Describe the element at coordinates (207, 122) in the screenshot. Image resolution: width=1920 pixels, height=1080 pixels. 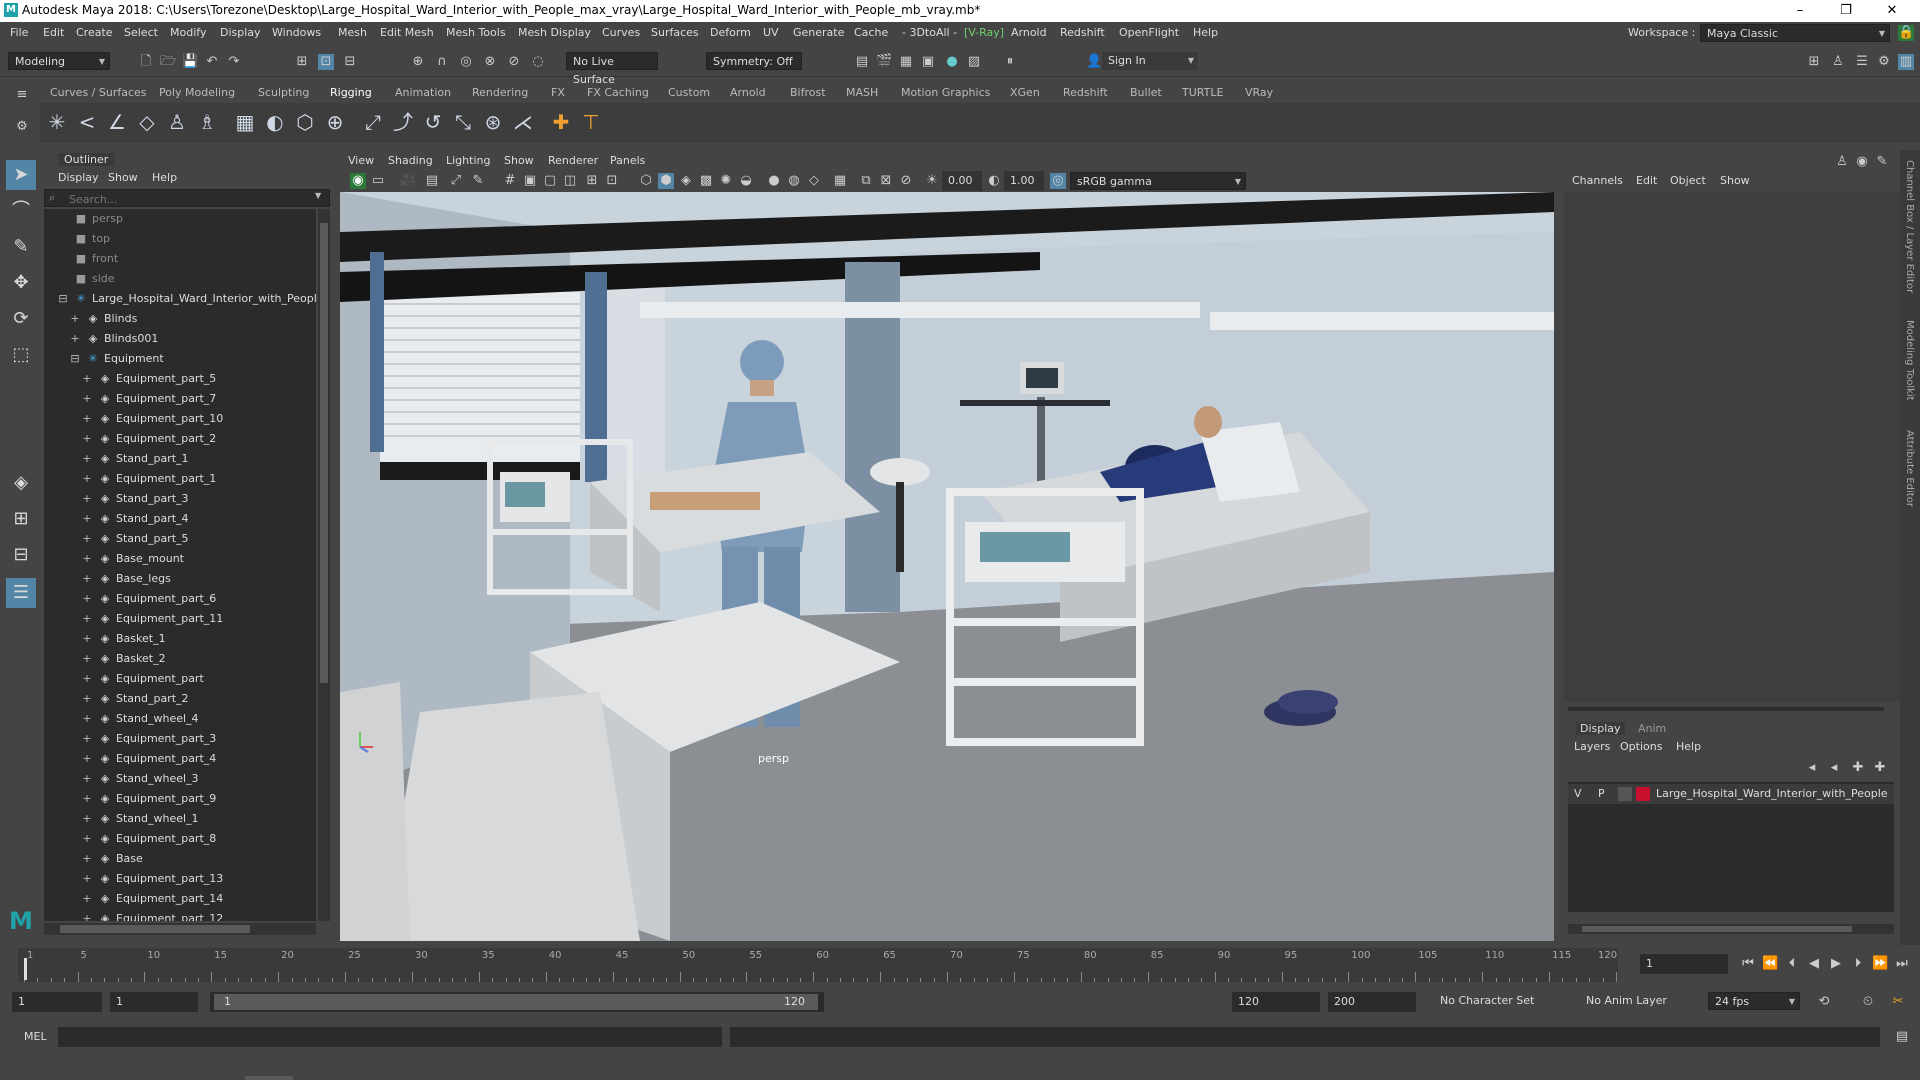
I see `humanik-icon: ♗` at that location.